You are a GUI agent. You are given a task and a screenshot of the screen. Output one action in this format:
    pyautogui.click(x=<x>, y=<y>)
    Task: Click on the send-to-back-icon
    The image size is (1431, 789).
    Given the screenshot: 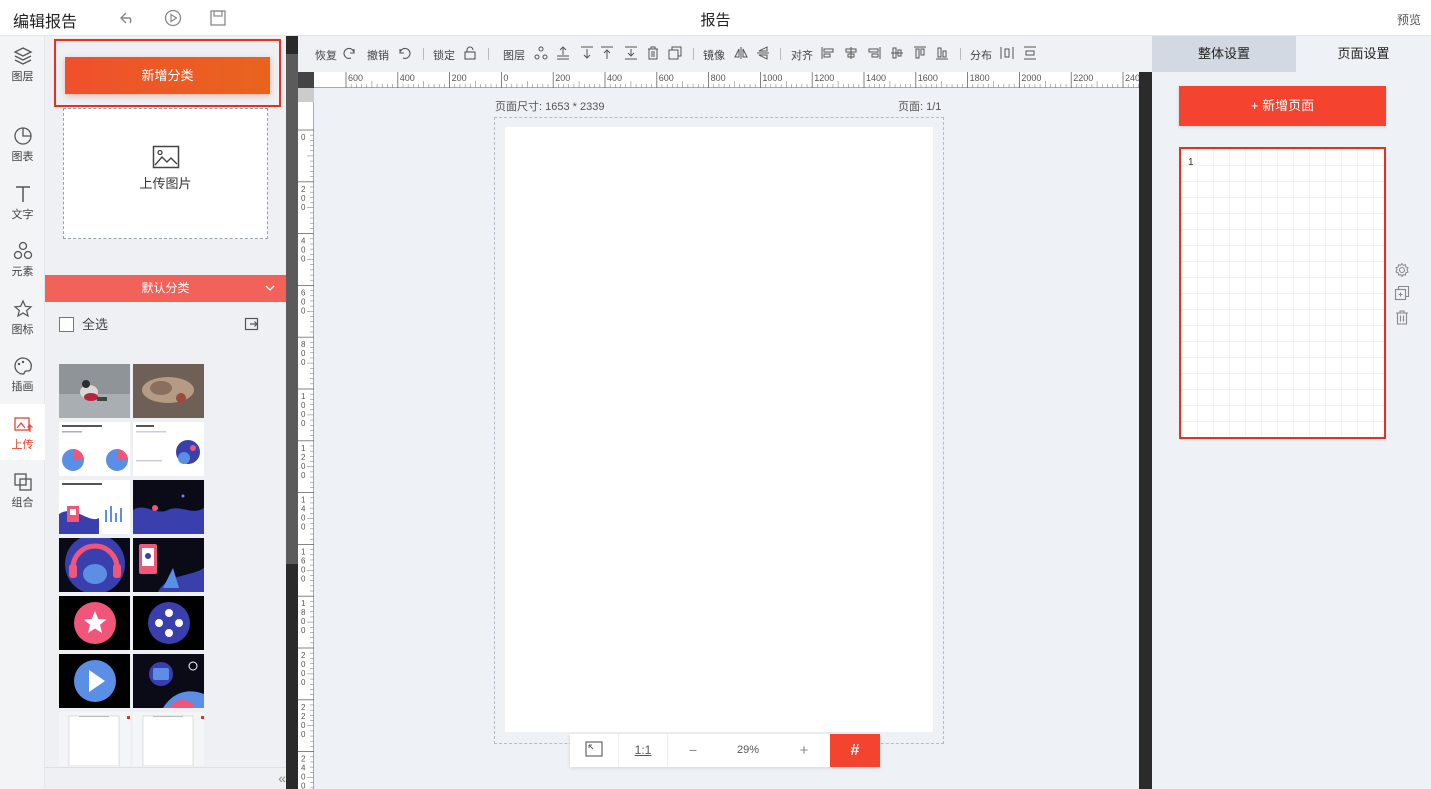 What is the action you would take?
    pyautogui.click(x=631, y=53)
    